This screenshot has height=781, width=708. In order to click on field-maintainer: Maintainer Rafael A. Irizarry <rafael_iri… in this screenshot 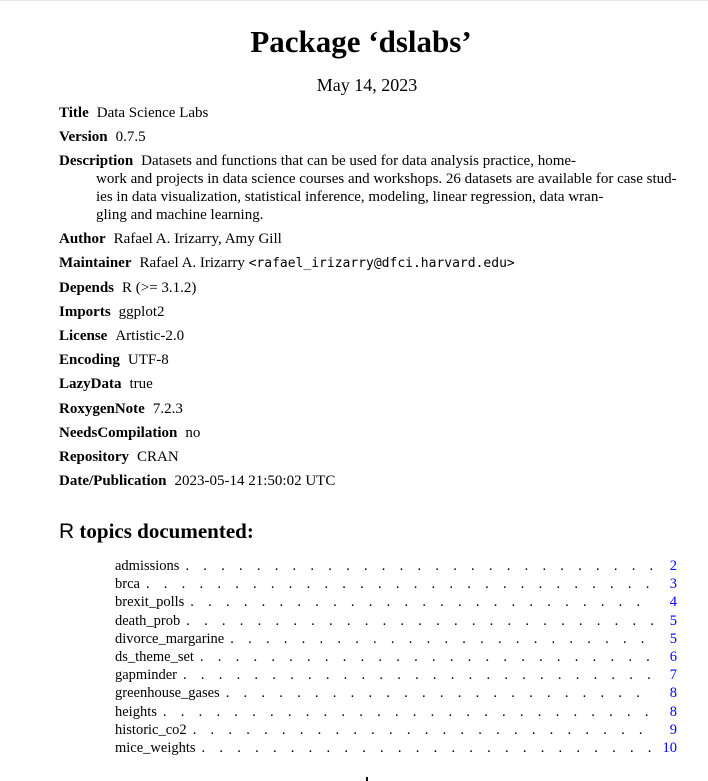, I will do `click(287, 263)`.